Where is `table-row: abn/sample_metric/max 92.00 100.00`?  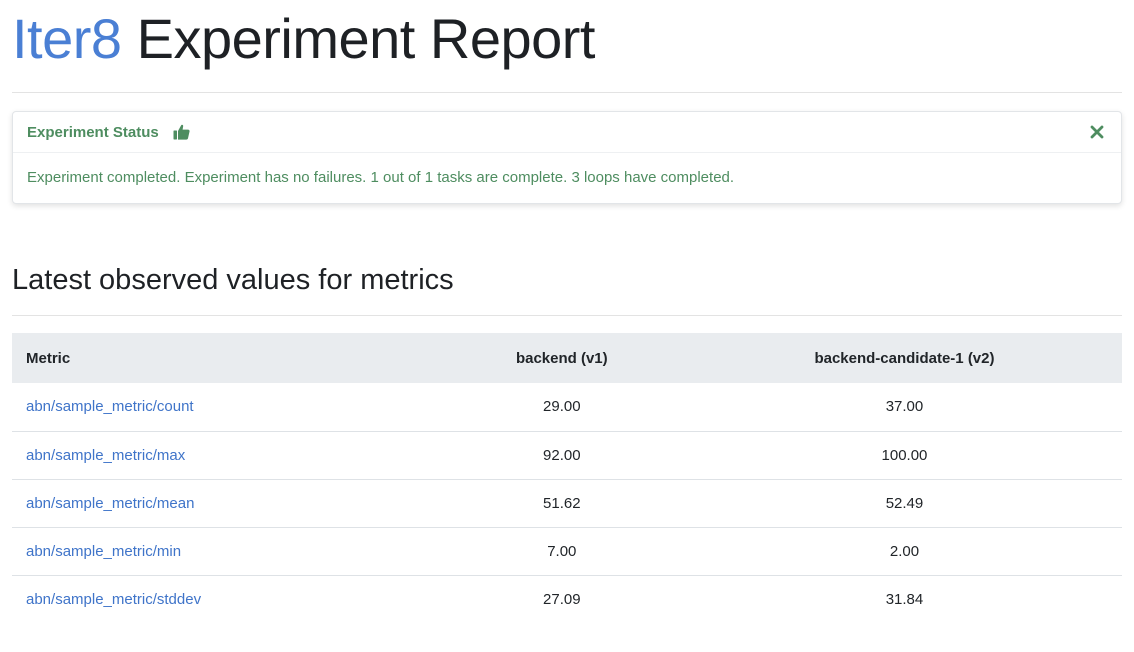 table-row: abn/sample_metric/max 92.00 100.00 is located at coordinates (567, 454).